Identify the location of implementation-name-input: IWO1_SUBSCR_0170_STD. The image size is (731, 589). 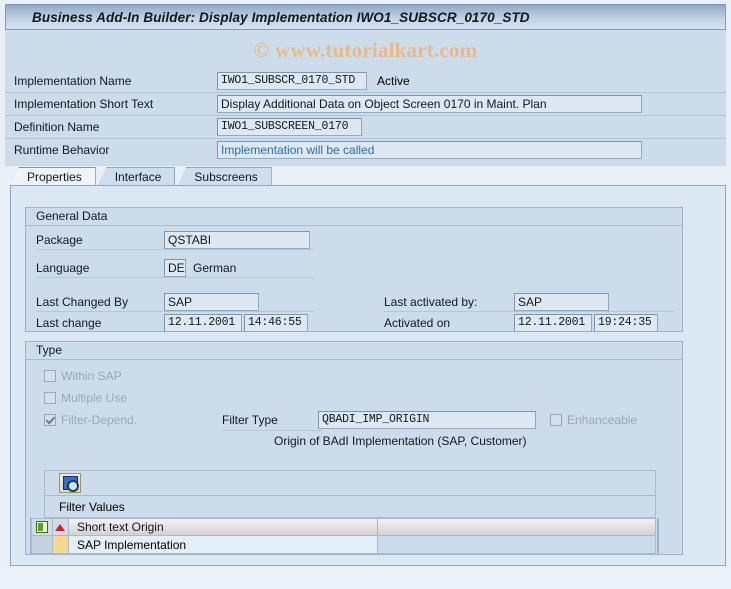
(292, 81).